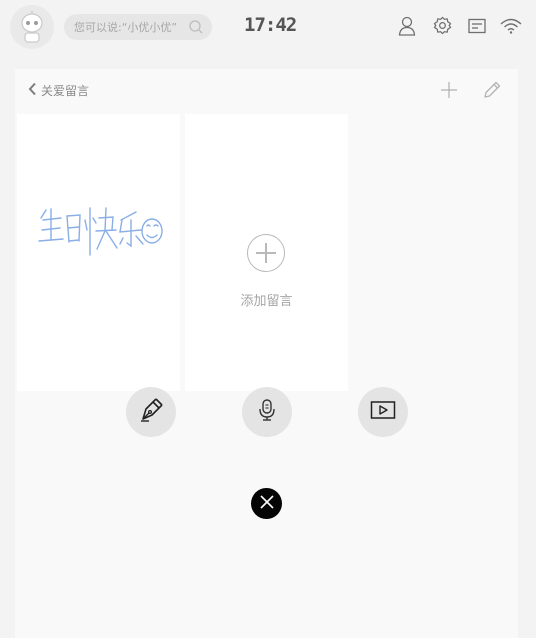 The width and height of the screenshot is (536, 638). What do you see at coordinates (270, 25) in the screenshot?
I see `clock-time: 17:42` at bounding box center [270, 25].